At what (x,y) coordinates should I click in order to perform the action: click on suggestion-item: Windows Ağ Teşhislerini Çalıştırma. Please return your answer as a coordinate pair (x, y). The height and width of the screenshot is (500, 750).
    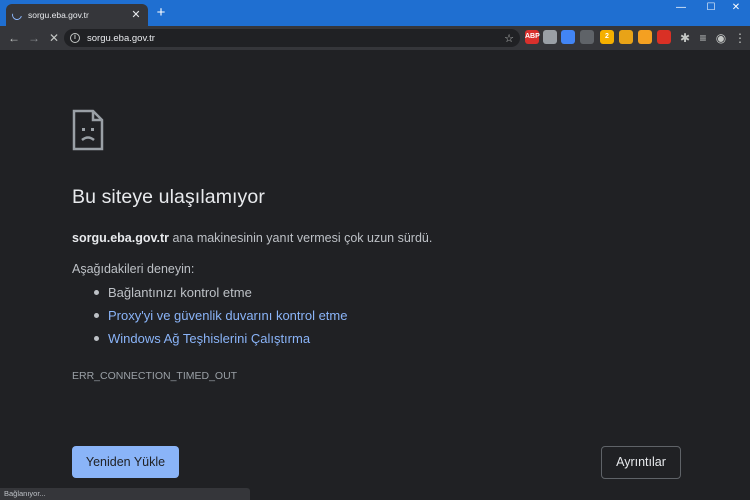
    Looking at the image, I should click on (202, 338).